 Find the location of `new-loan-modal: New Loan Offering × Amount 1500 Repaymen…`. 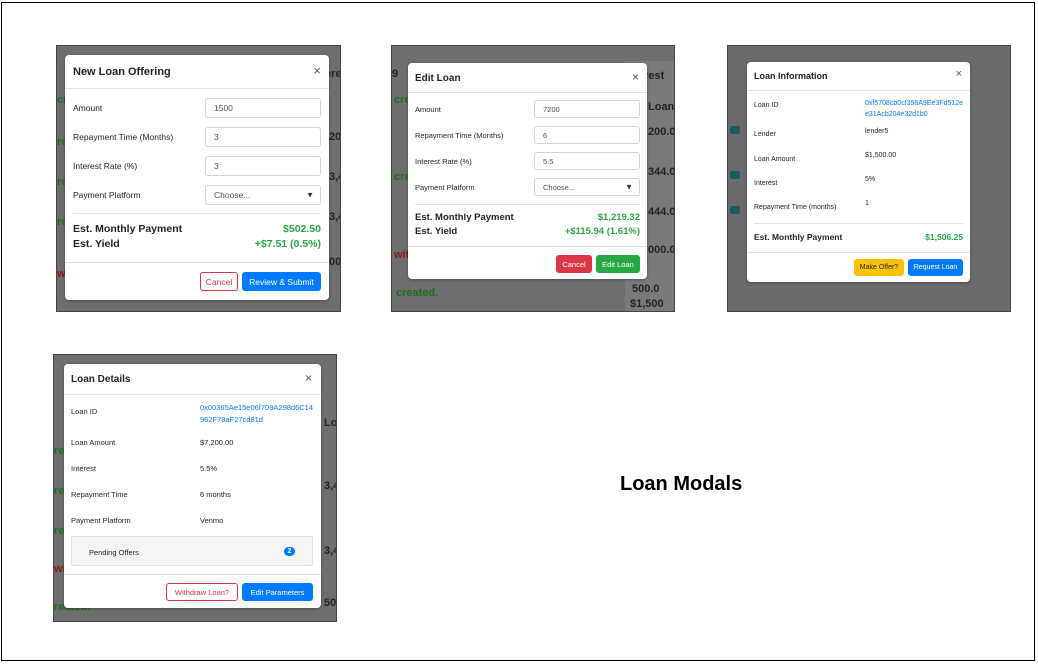

new-loan-modal: New Loan Offering × Amount 1500 Repaymen… is located at coordinates (197, 177).